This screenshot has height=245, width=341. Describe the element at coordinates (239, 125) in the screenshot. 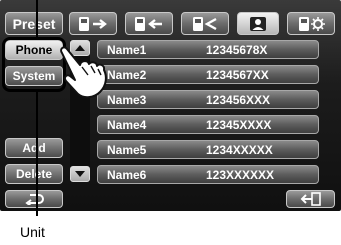

I see `contact-number: 12345XXXX` at that location.